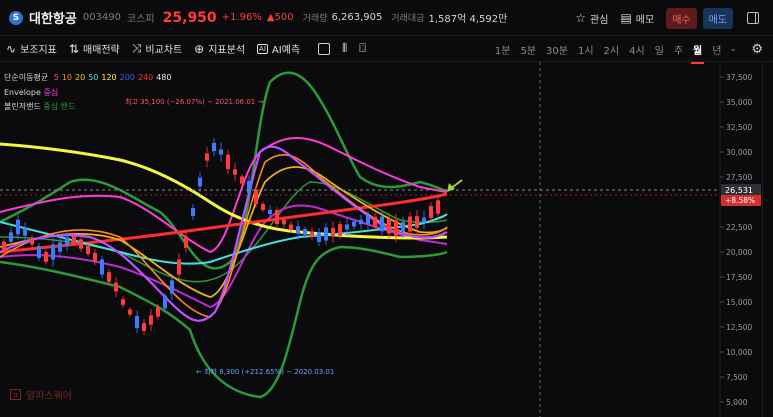 Image resolution: width=773 pixels, height=417 pixels. I want to click on memo-label: 메모, so click(645, 20).